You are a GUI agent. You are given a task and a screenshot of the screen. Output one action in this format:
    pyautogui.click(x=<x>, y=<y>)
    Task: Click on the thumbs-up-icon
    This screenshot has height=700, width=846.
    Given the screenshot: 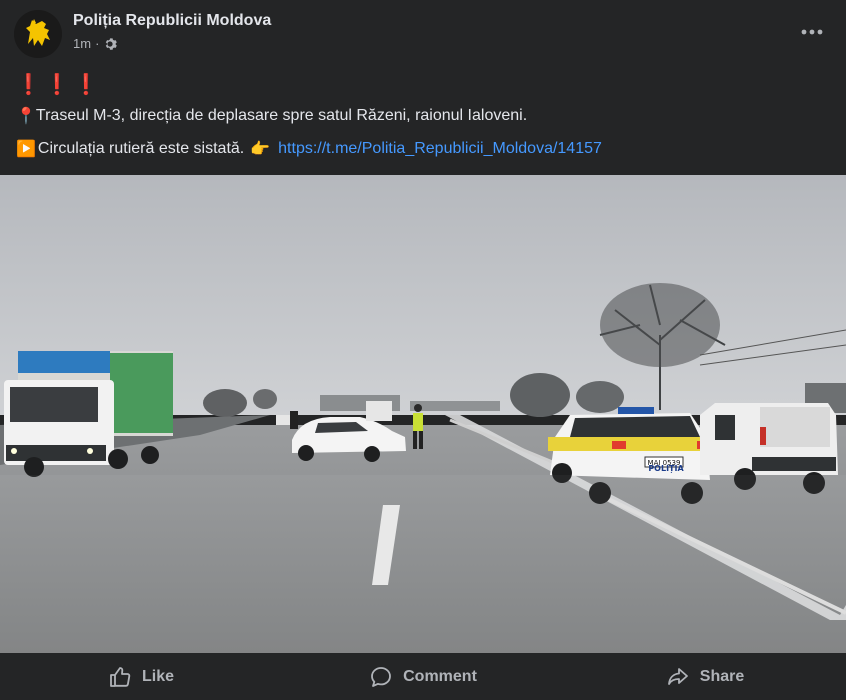 What is the action you would take?
    pyautogui.click(x=120, y=676)
    